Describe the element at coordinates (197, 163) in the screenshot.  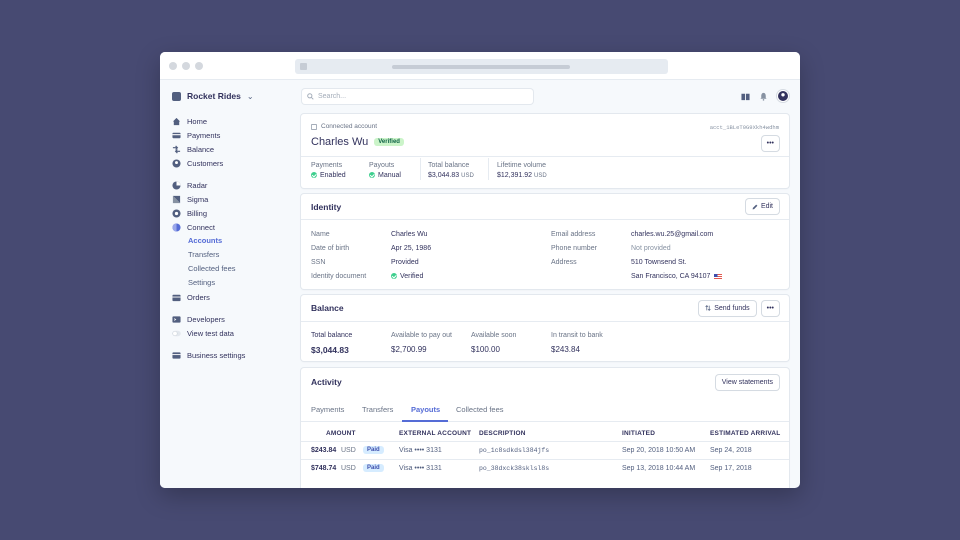
I see `sidebar-item-customers: Customers` at that location.